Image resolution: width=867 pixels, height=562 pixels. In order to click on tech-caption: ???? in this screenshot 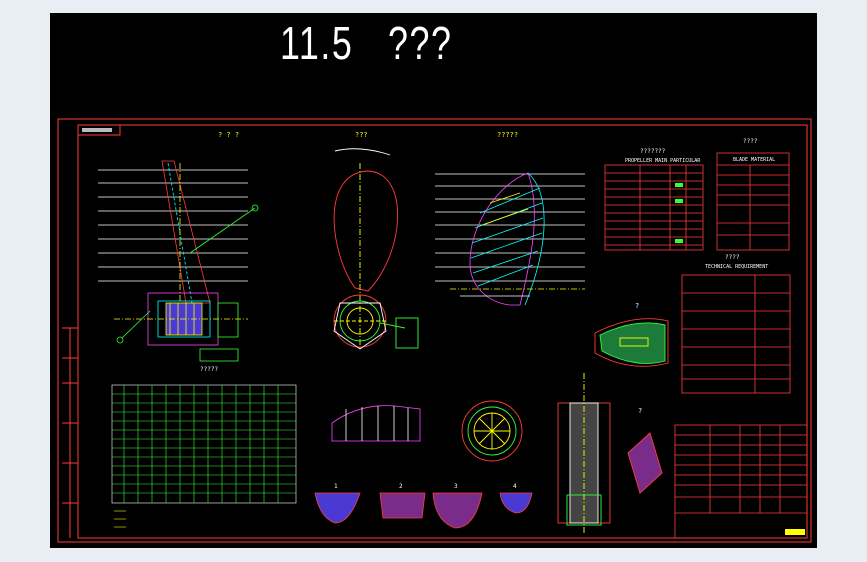, I will do `click(732, 257)`.